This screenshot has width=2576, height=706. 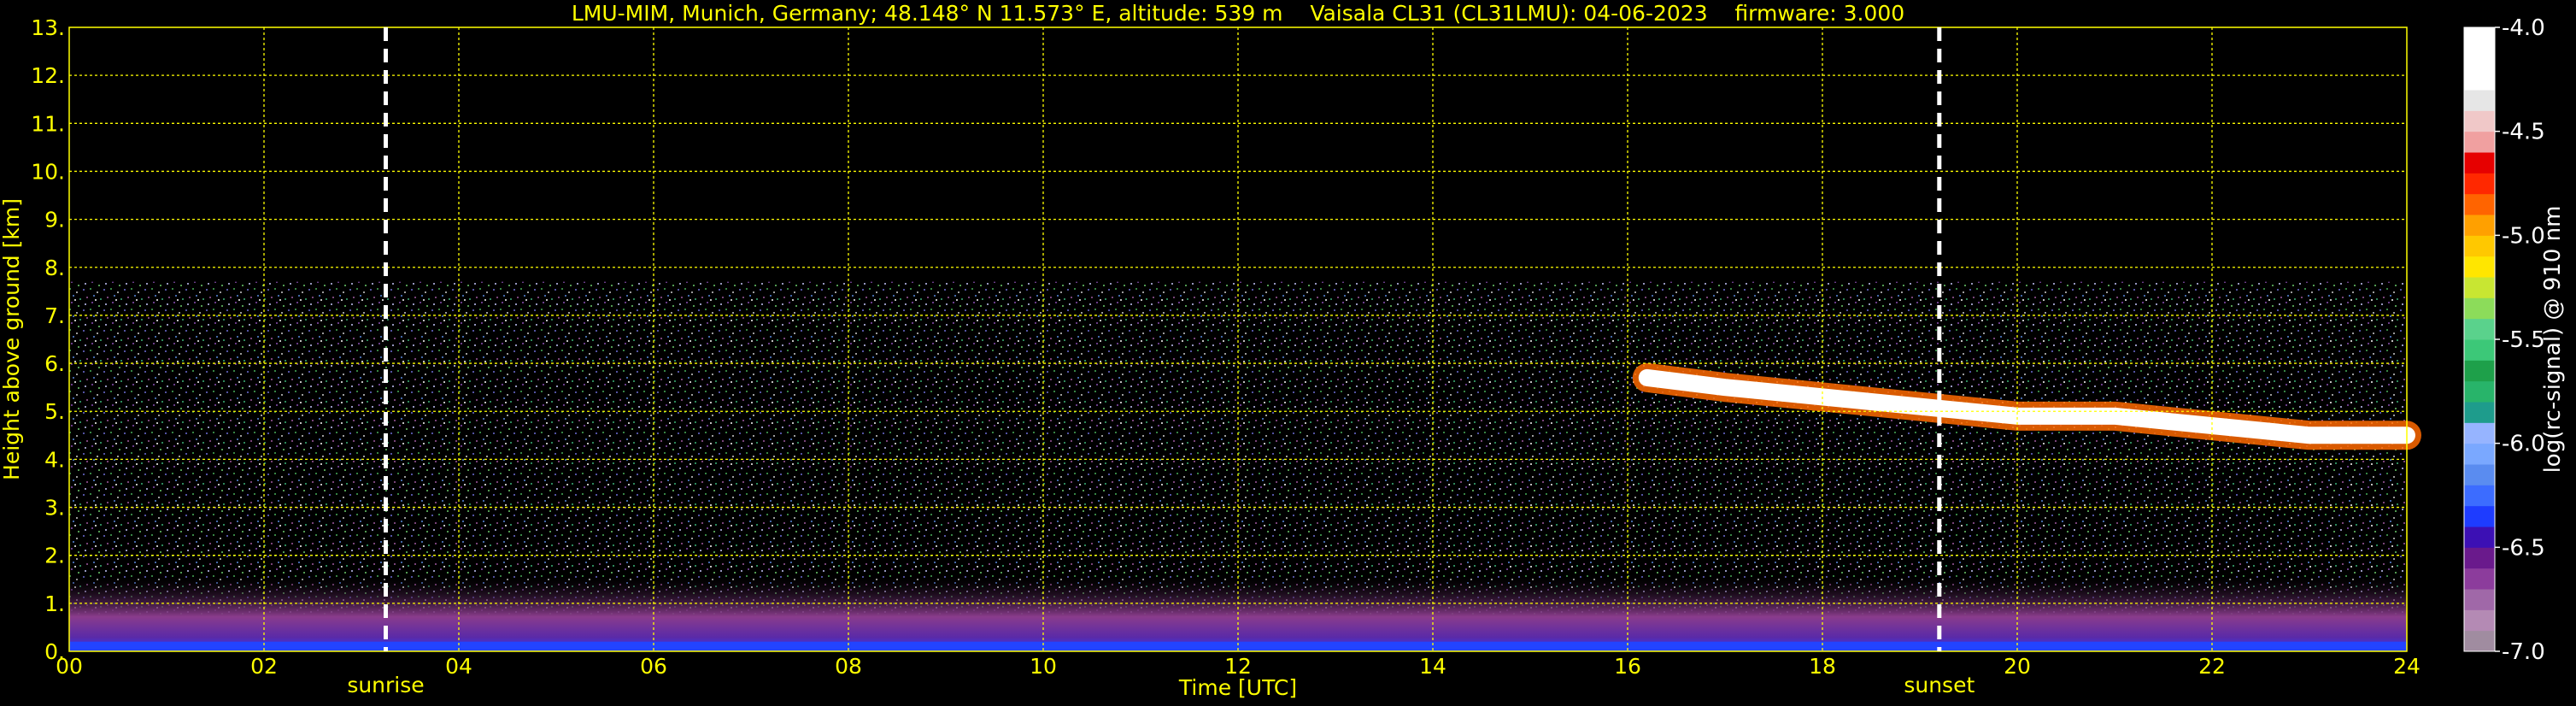 What do you see at coordinates (2523, 236) in the screenshot?
I see `colorbar-tick-label: -5.0` at bounding box center [2523, 236].